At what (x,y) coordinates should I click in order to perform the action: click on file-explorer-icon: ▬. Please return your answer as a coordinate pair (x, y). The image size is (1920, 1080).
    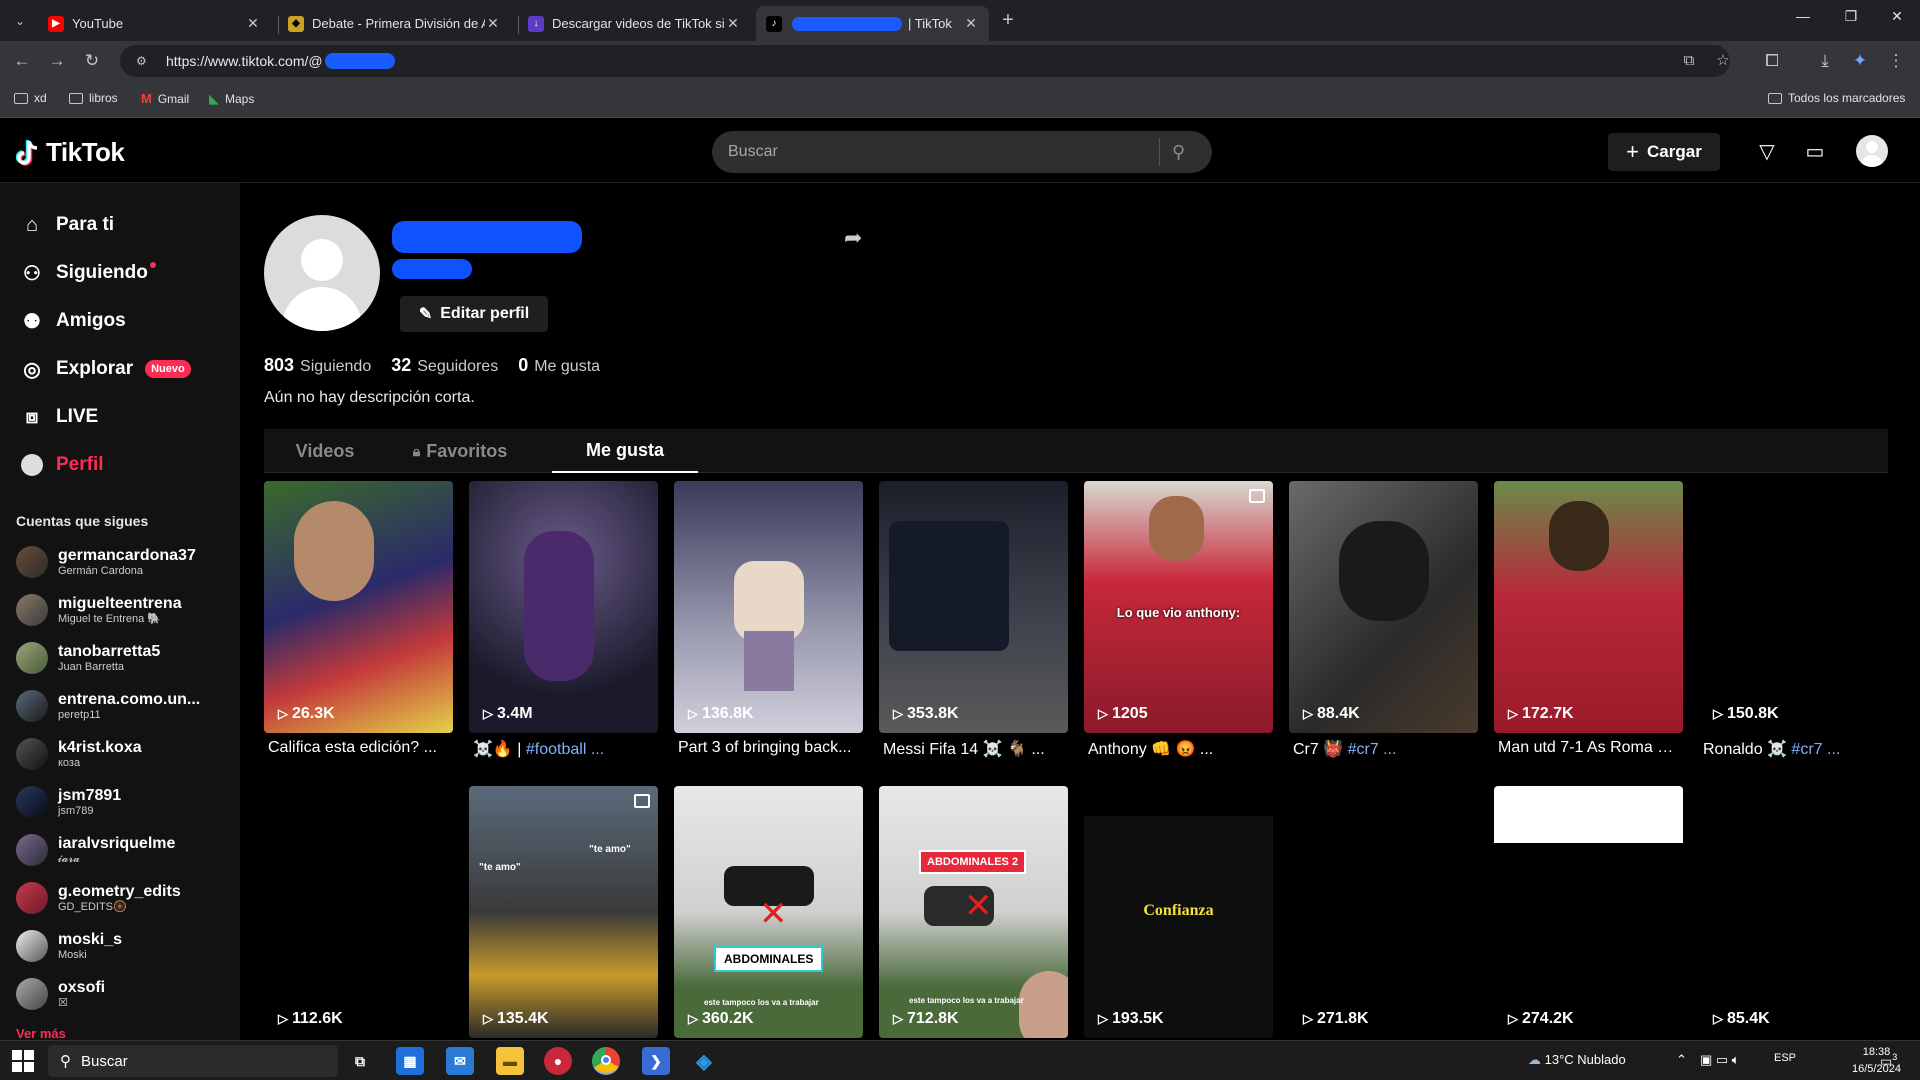
    Looking at the image, I should click on (510, 1061).